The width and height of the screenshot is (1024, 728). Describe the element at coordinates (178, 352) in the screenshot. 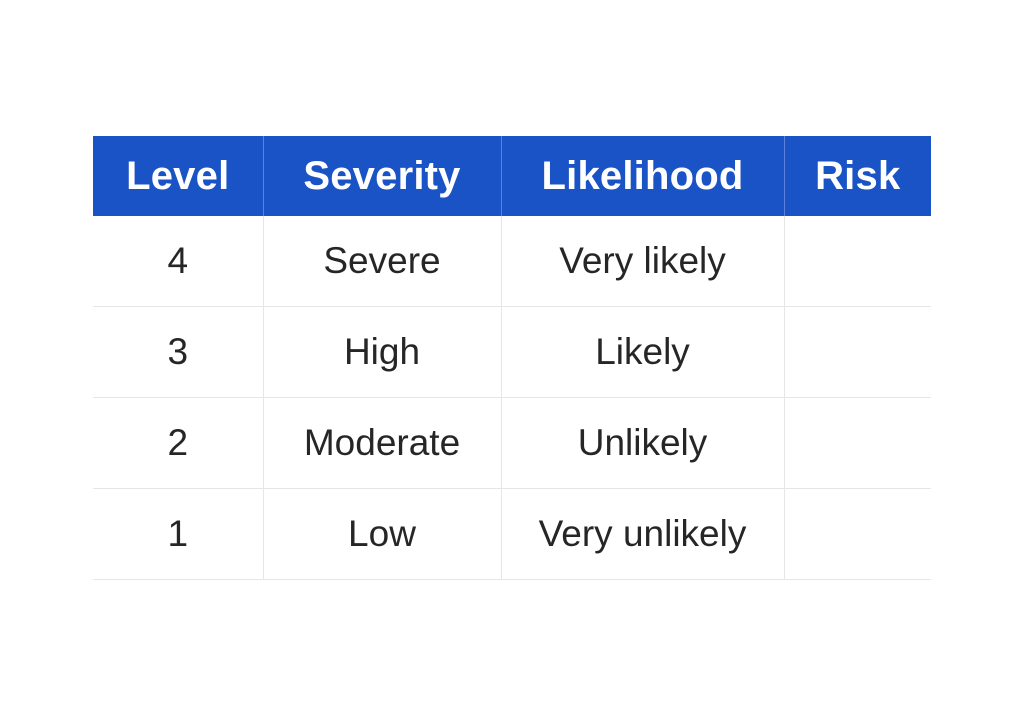

I see `cell-level: 3` at that location.